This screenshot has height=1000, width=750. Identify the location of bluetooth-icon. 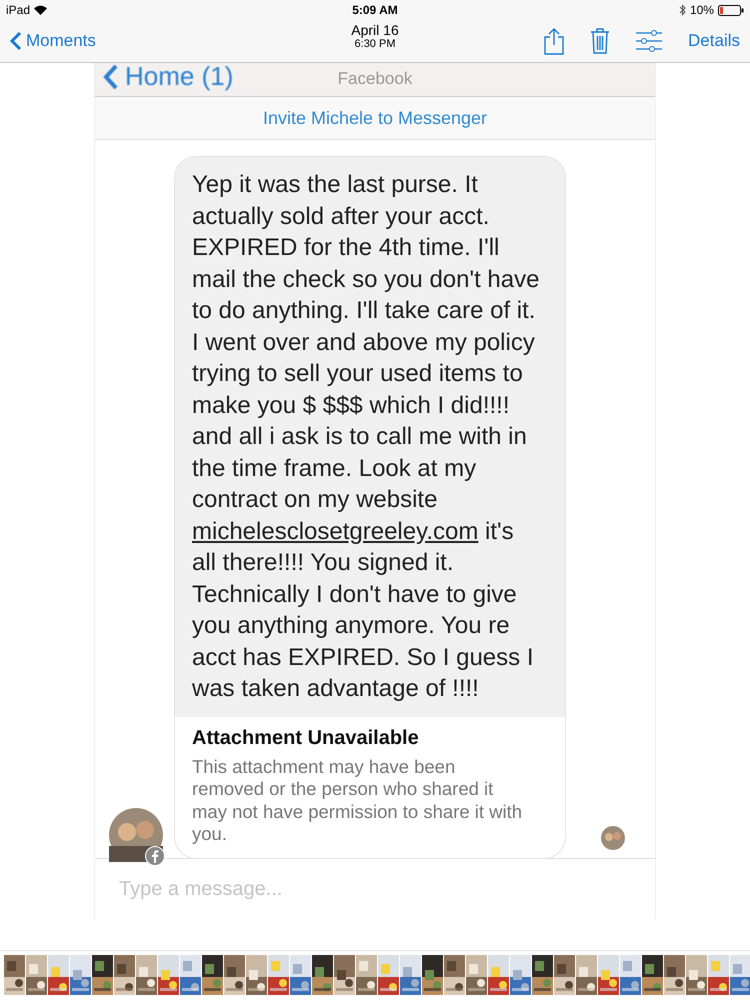
(682, 10).